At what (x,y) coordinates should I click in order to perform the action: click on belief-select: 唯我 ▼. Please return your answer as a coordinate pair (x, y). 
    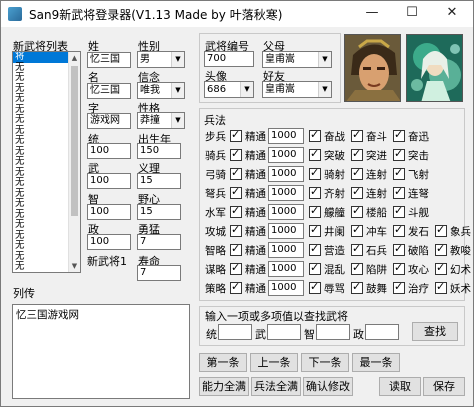
    Looking at the image, I should click on (161, 90).